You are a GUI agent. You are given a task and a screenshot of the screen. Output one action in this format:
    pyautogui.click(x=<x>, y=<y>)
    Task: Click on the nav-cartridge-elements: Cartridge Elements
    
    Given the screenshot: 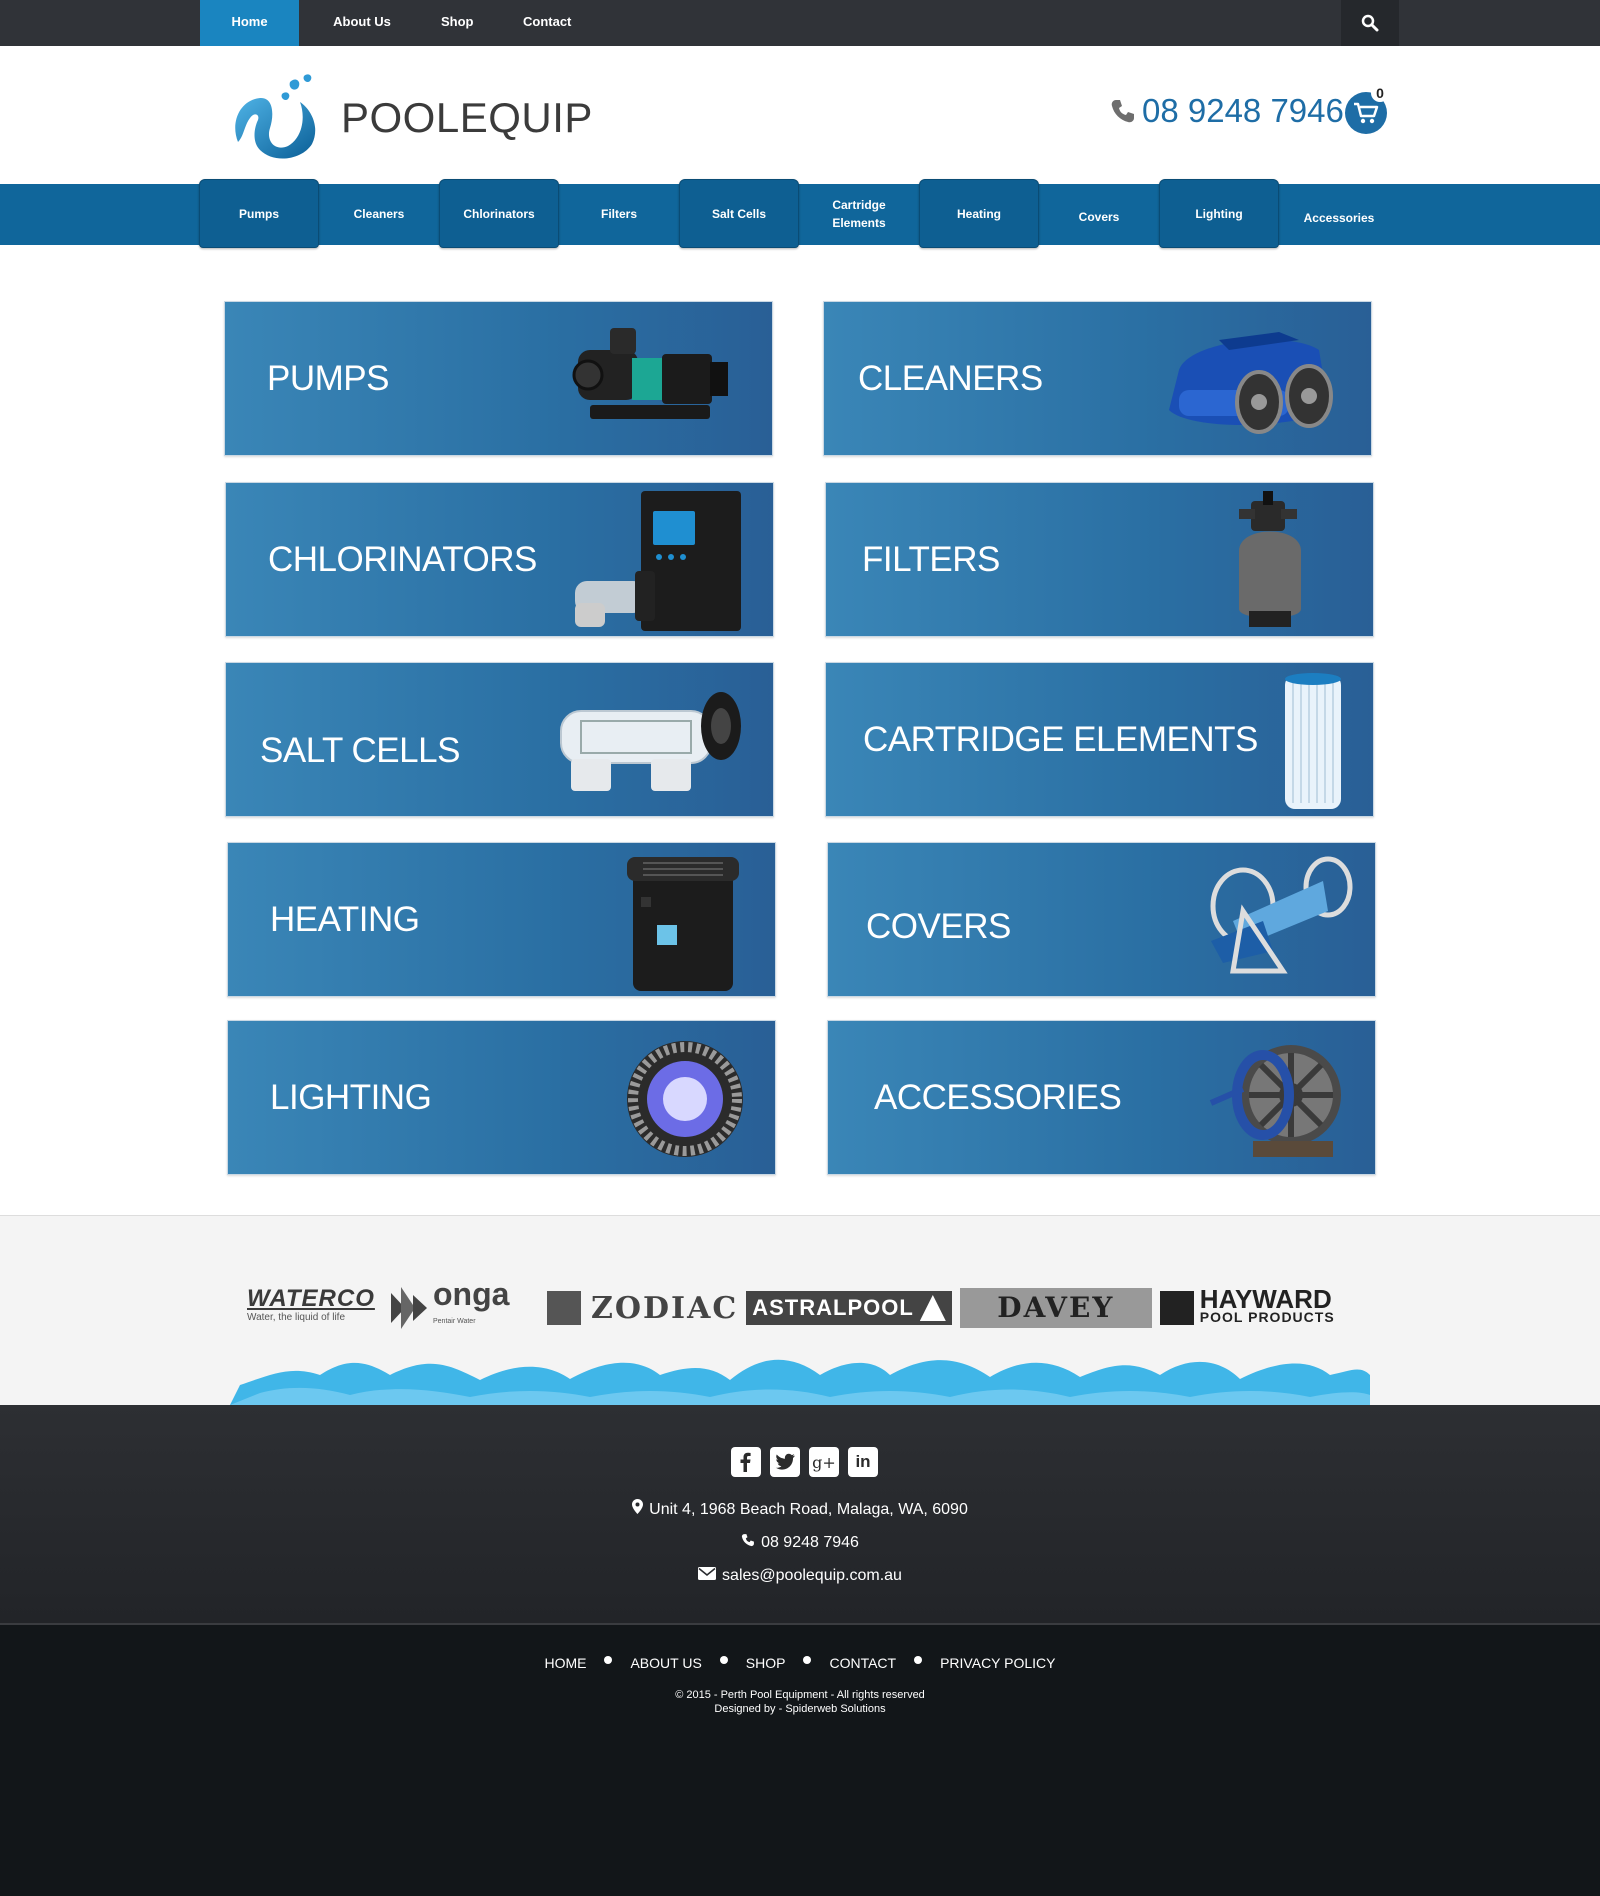 What is the action you would take?
    pyautogui.click(x=859, y=213)
    